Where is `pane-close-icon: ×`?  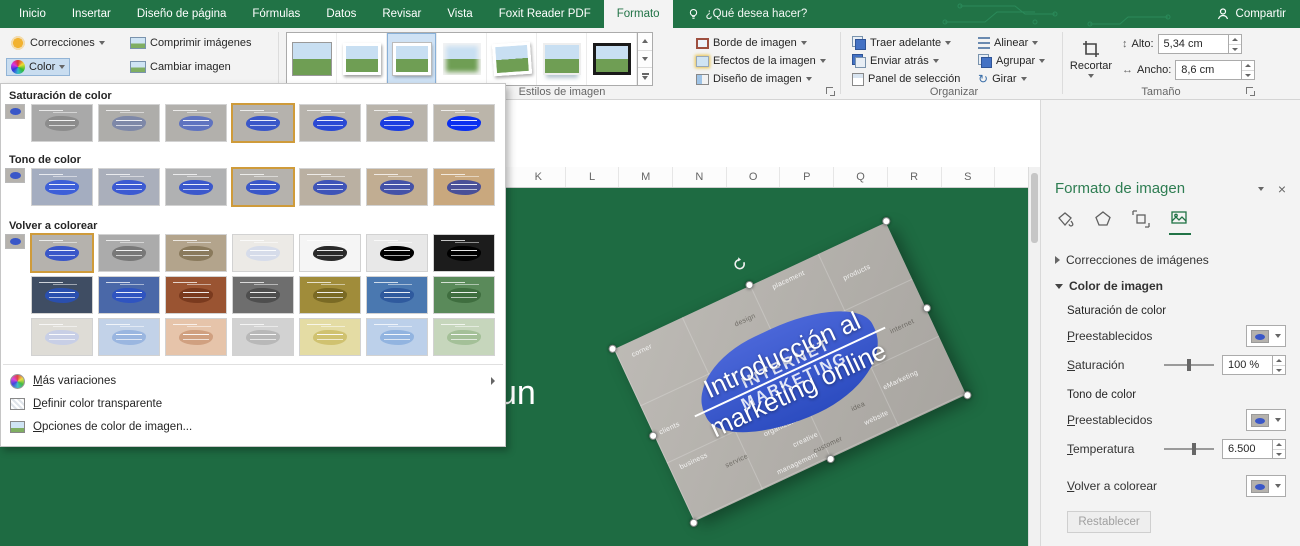
pane-close-icon: × is located at coordinates (1282, 189).